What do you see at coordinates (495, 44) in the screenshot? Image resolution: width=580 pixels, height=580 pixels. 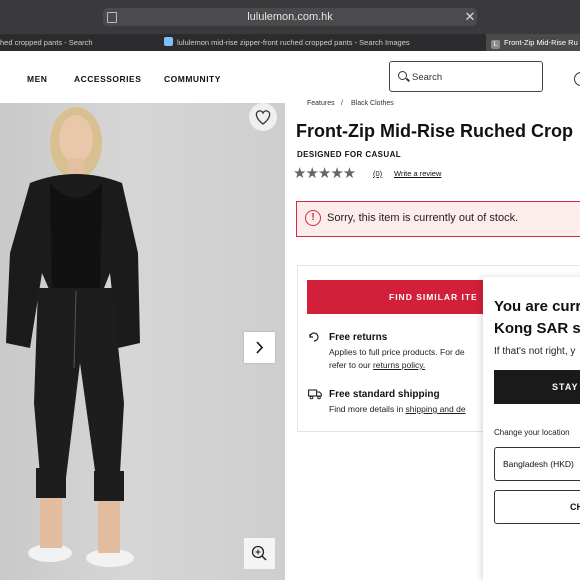 I see `lululemon-favicon-icon: L` at bounding box center [495, 44].